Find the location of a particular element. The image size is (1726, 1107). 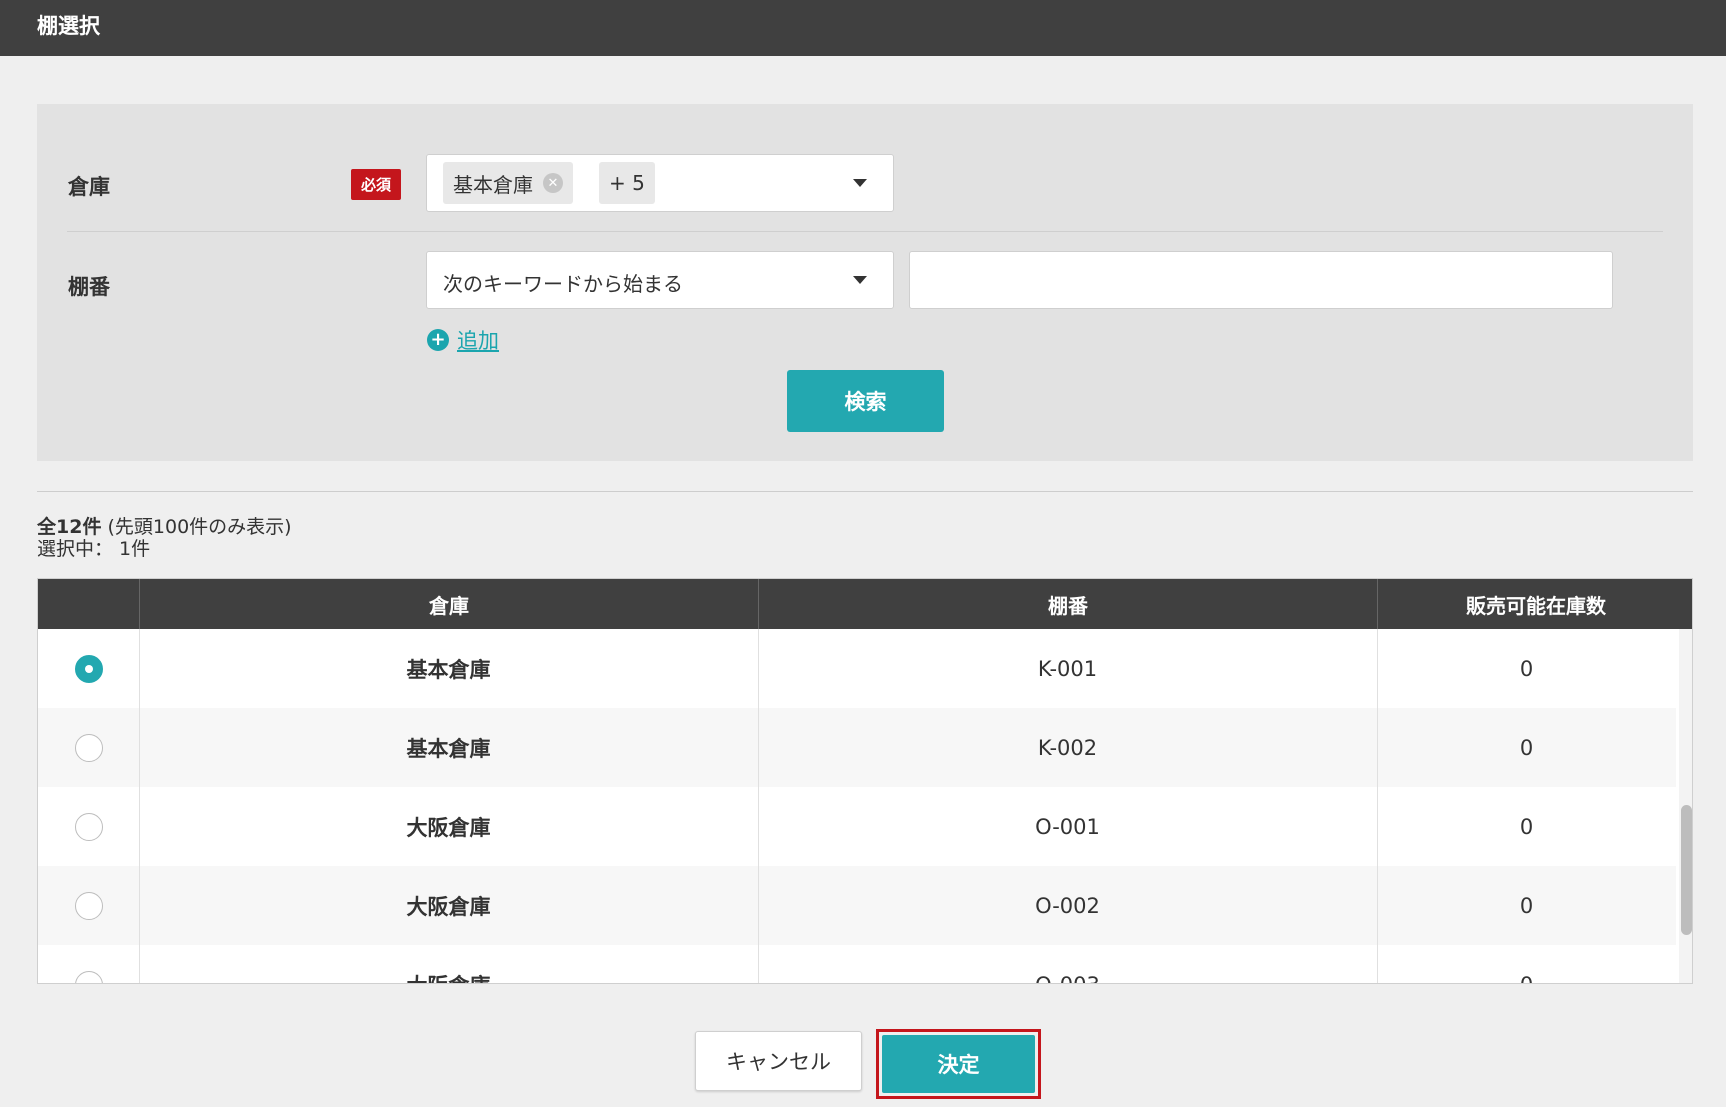

cancel-button: キャンセル is located at coordinates (778, 1061).